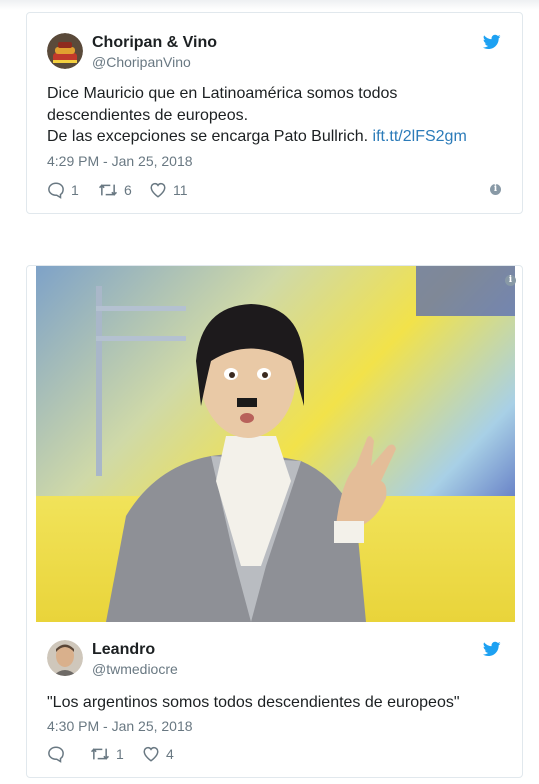 This screenshot has height=784, width=539. What do you see at coordinates (170, 754) in the screenshot?
I see `like-count: 4` at bounding box center [170, 754].